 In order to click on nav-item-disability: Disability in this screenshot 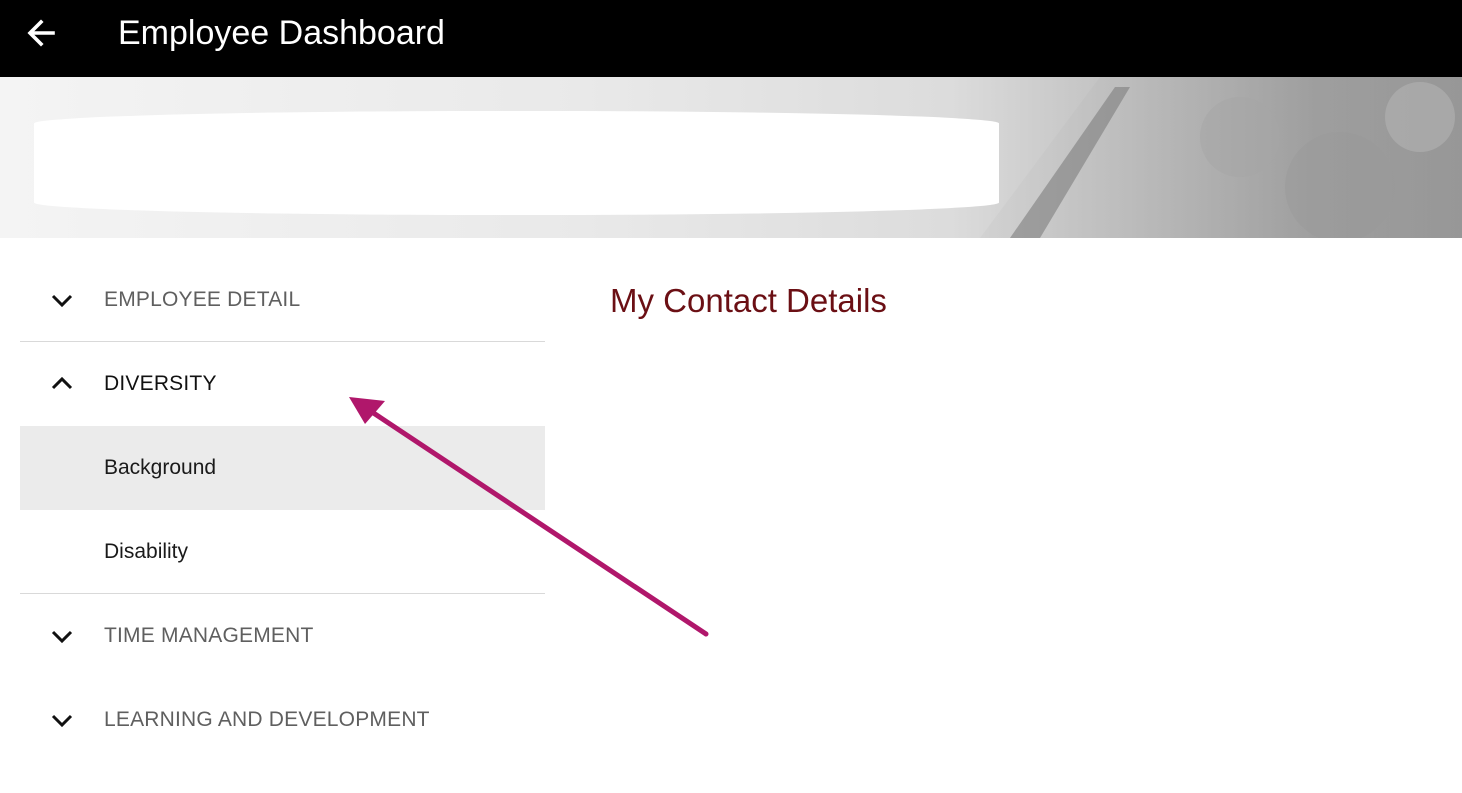, I will do `click(282, 552)`.